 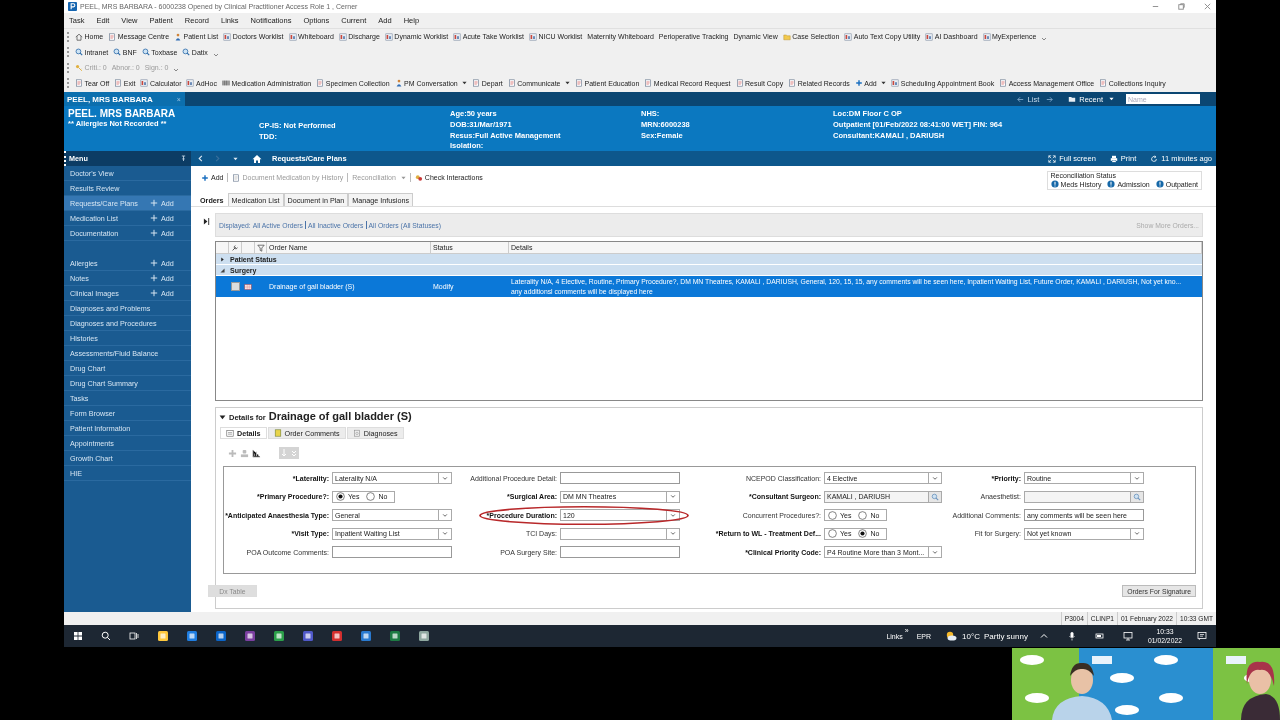 I want to click on person-icon, so click(x=178, y=36).